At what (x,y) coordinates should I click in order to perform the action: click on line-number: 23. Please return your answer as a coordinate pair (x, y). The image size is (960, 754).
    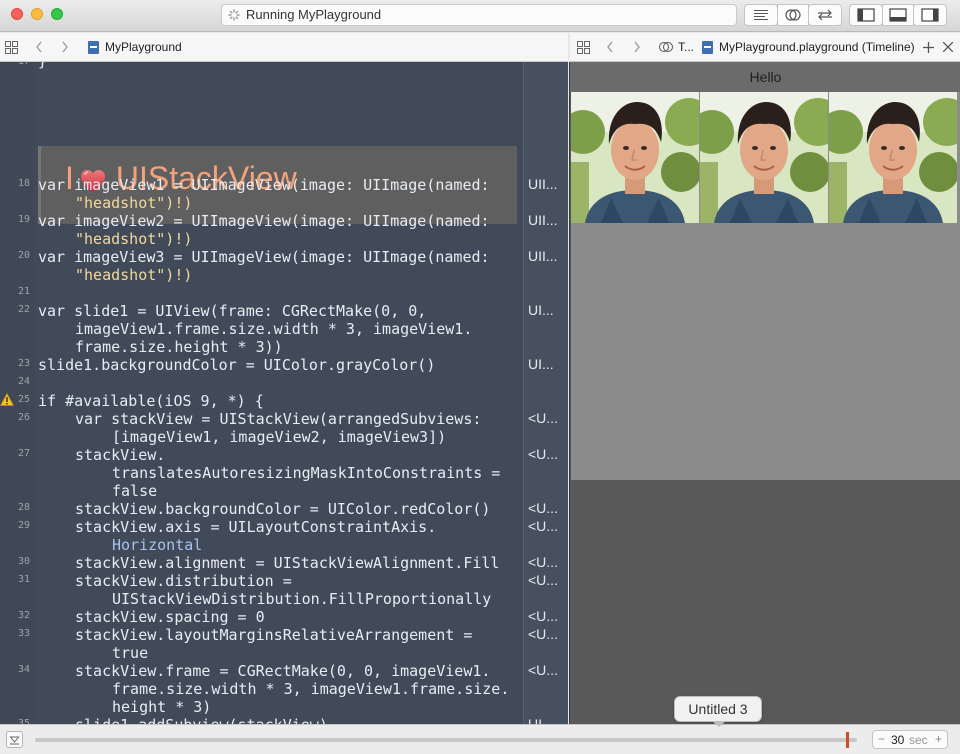
    Looking at the image, I should click on (23, 363).